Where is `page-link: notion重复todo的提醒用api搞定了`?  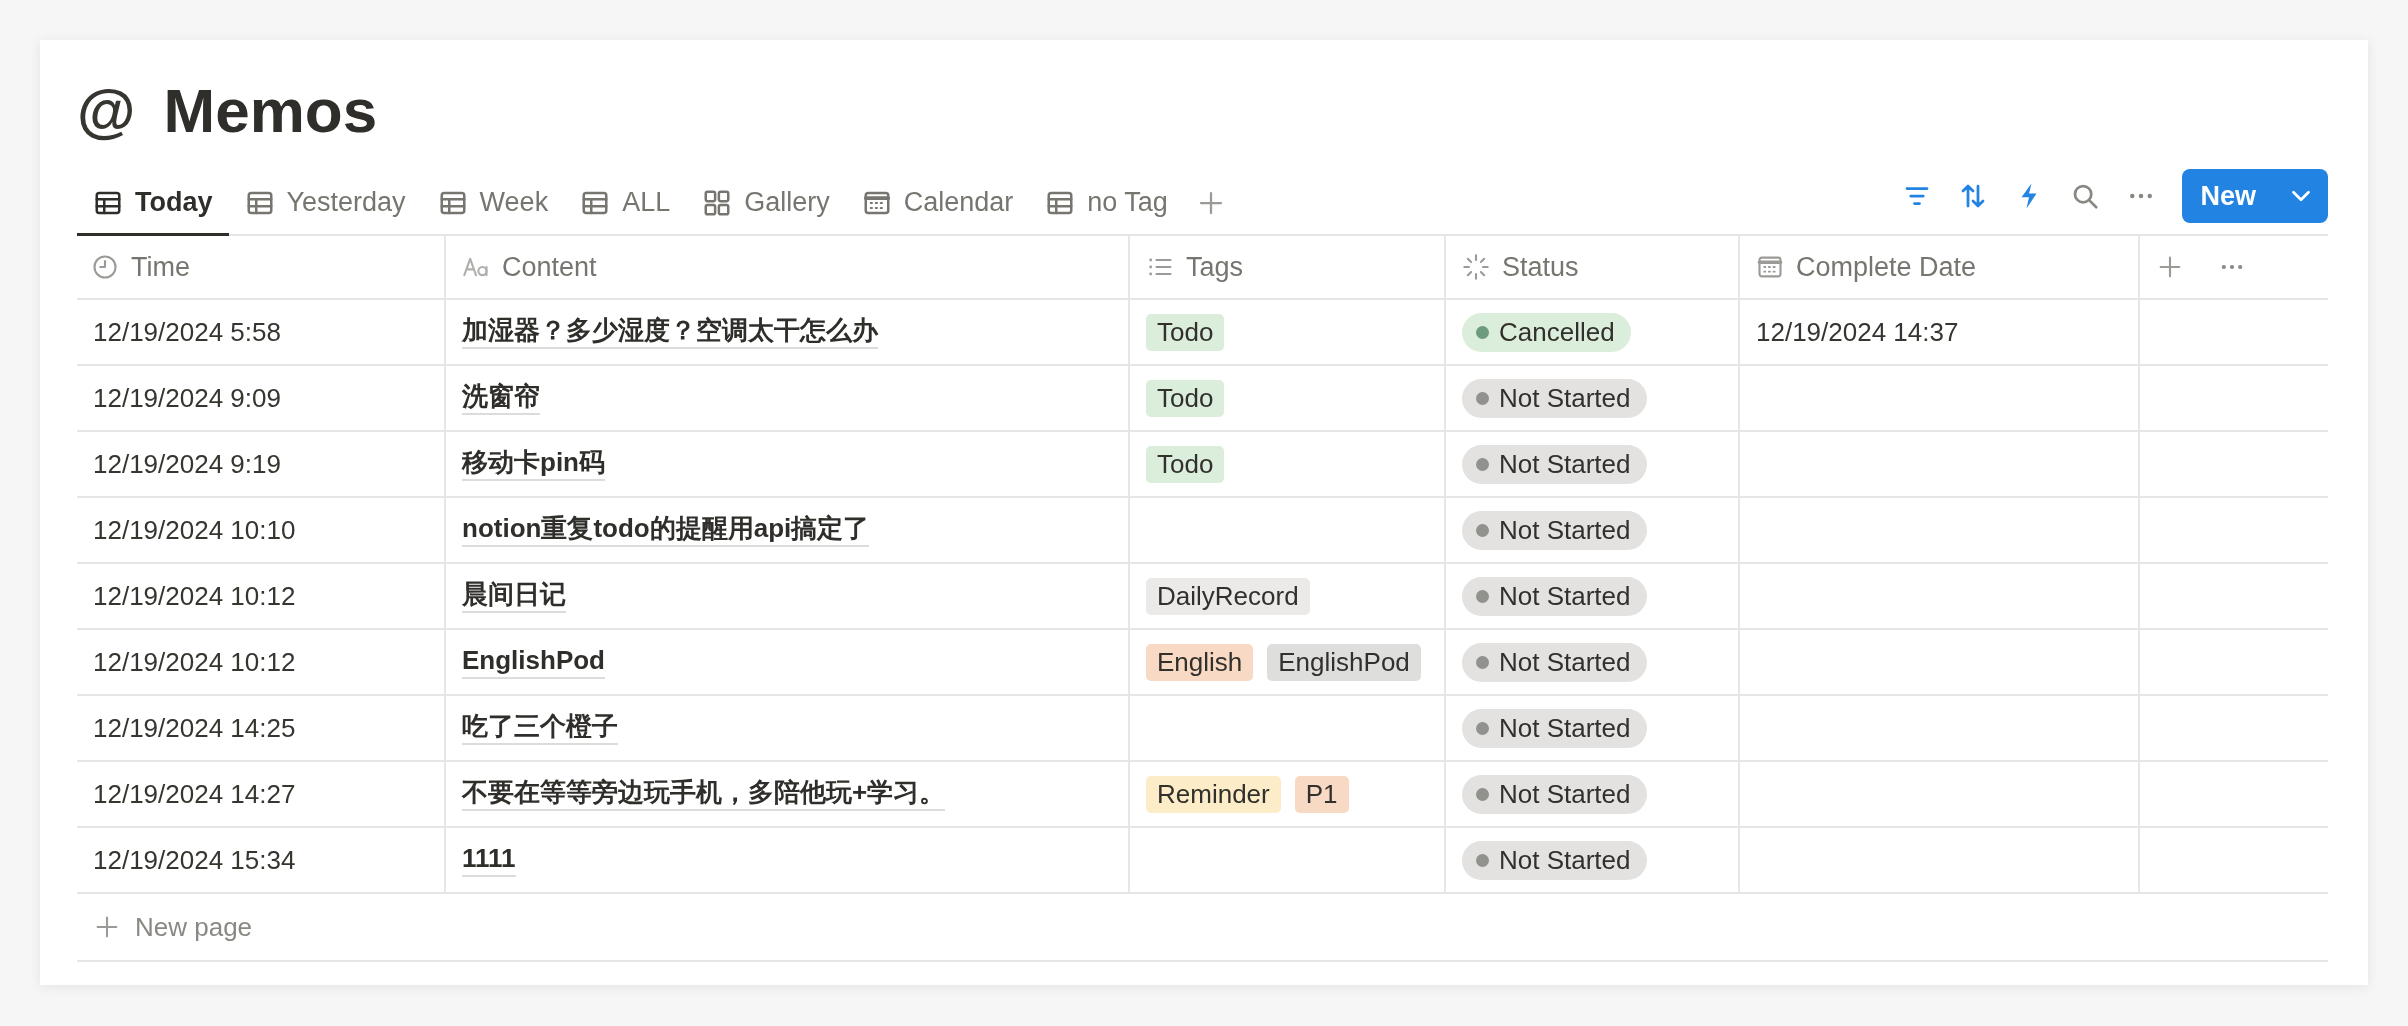
page-link: notion重复todo的提醒用api搞定了 is located at coordinates (666, 530).